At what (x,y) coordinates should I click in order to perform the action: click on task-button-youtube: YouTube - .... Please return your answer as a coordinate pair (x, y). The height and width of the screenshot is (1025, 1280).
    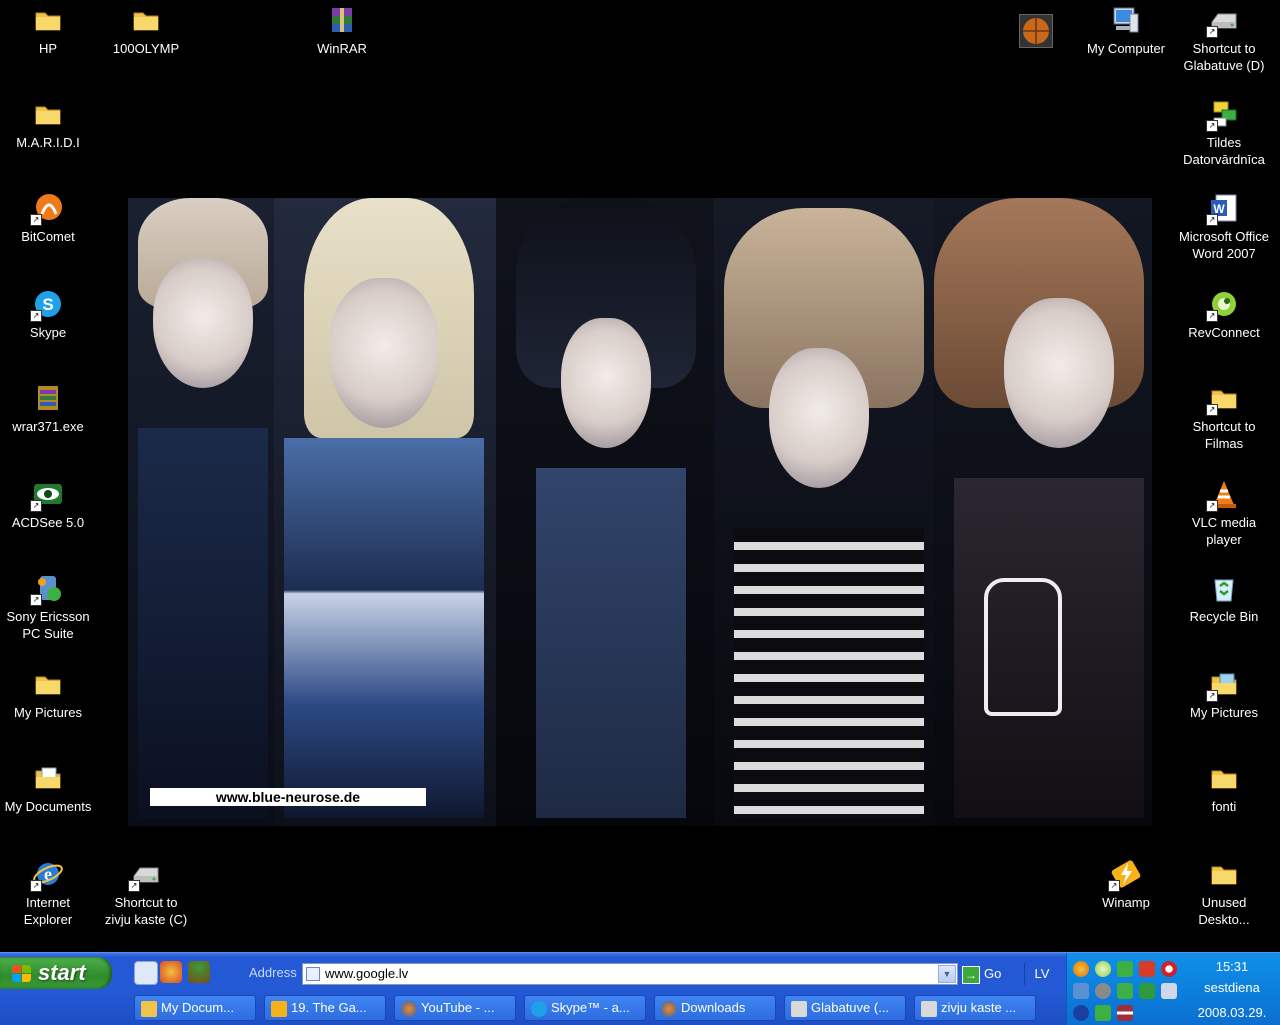
    Looking at the image, I should click on (455, 1008).